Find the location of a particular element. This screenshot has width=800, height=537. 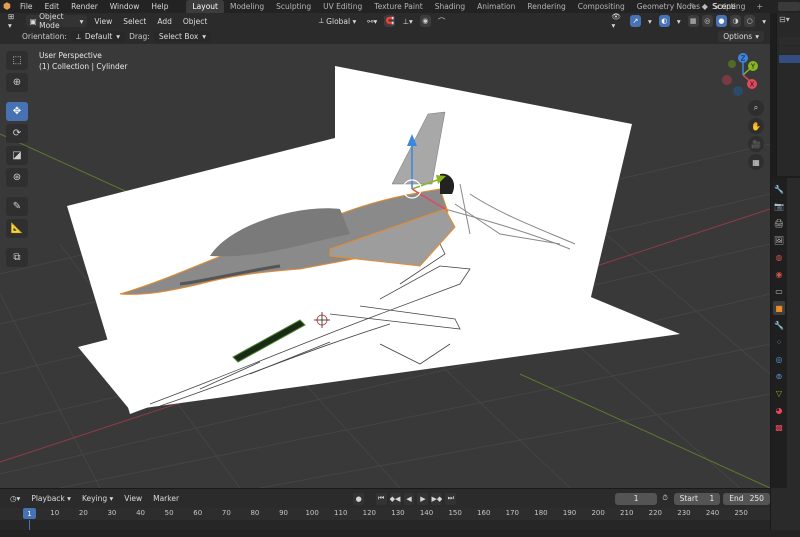

header-menu-select: Select is located at coordinates (134, 21).